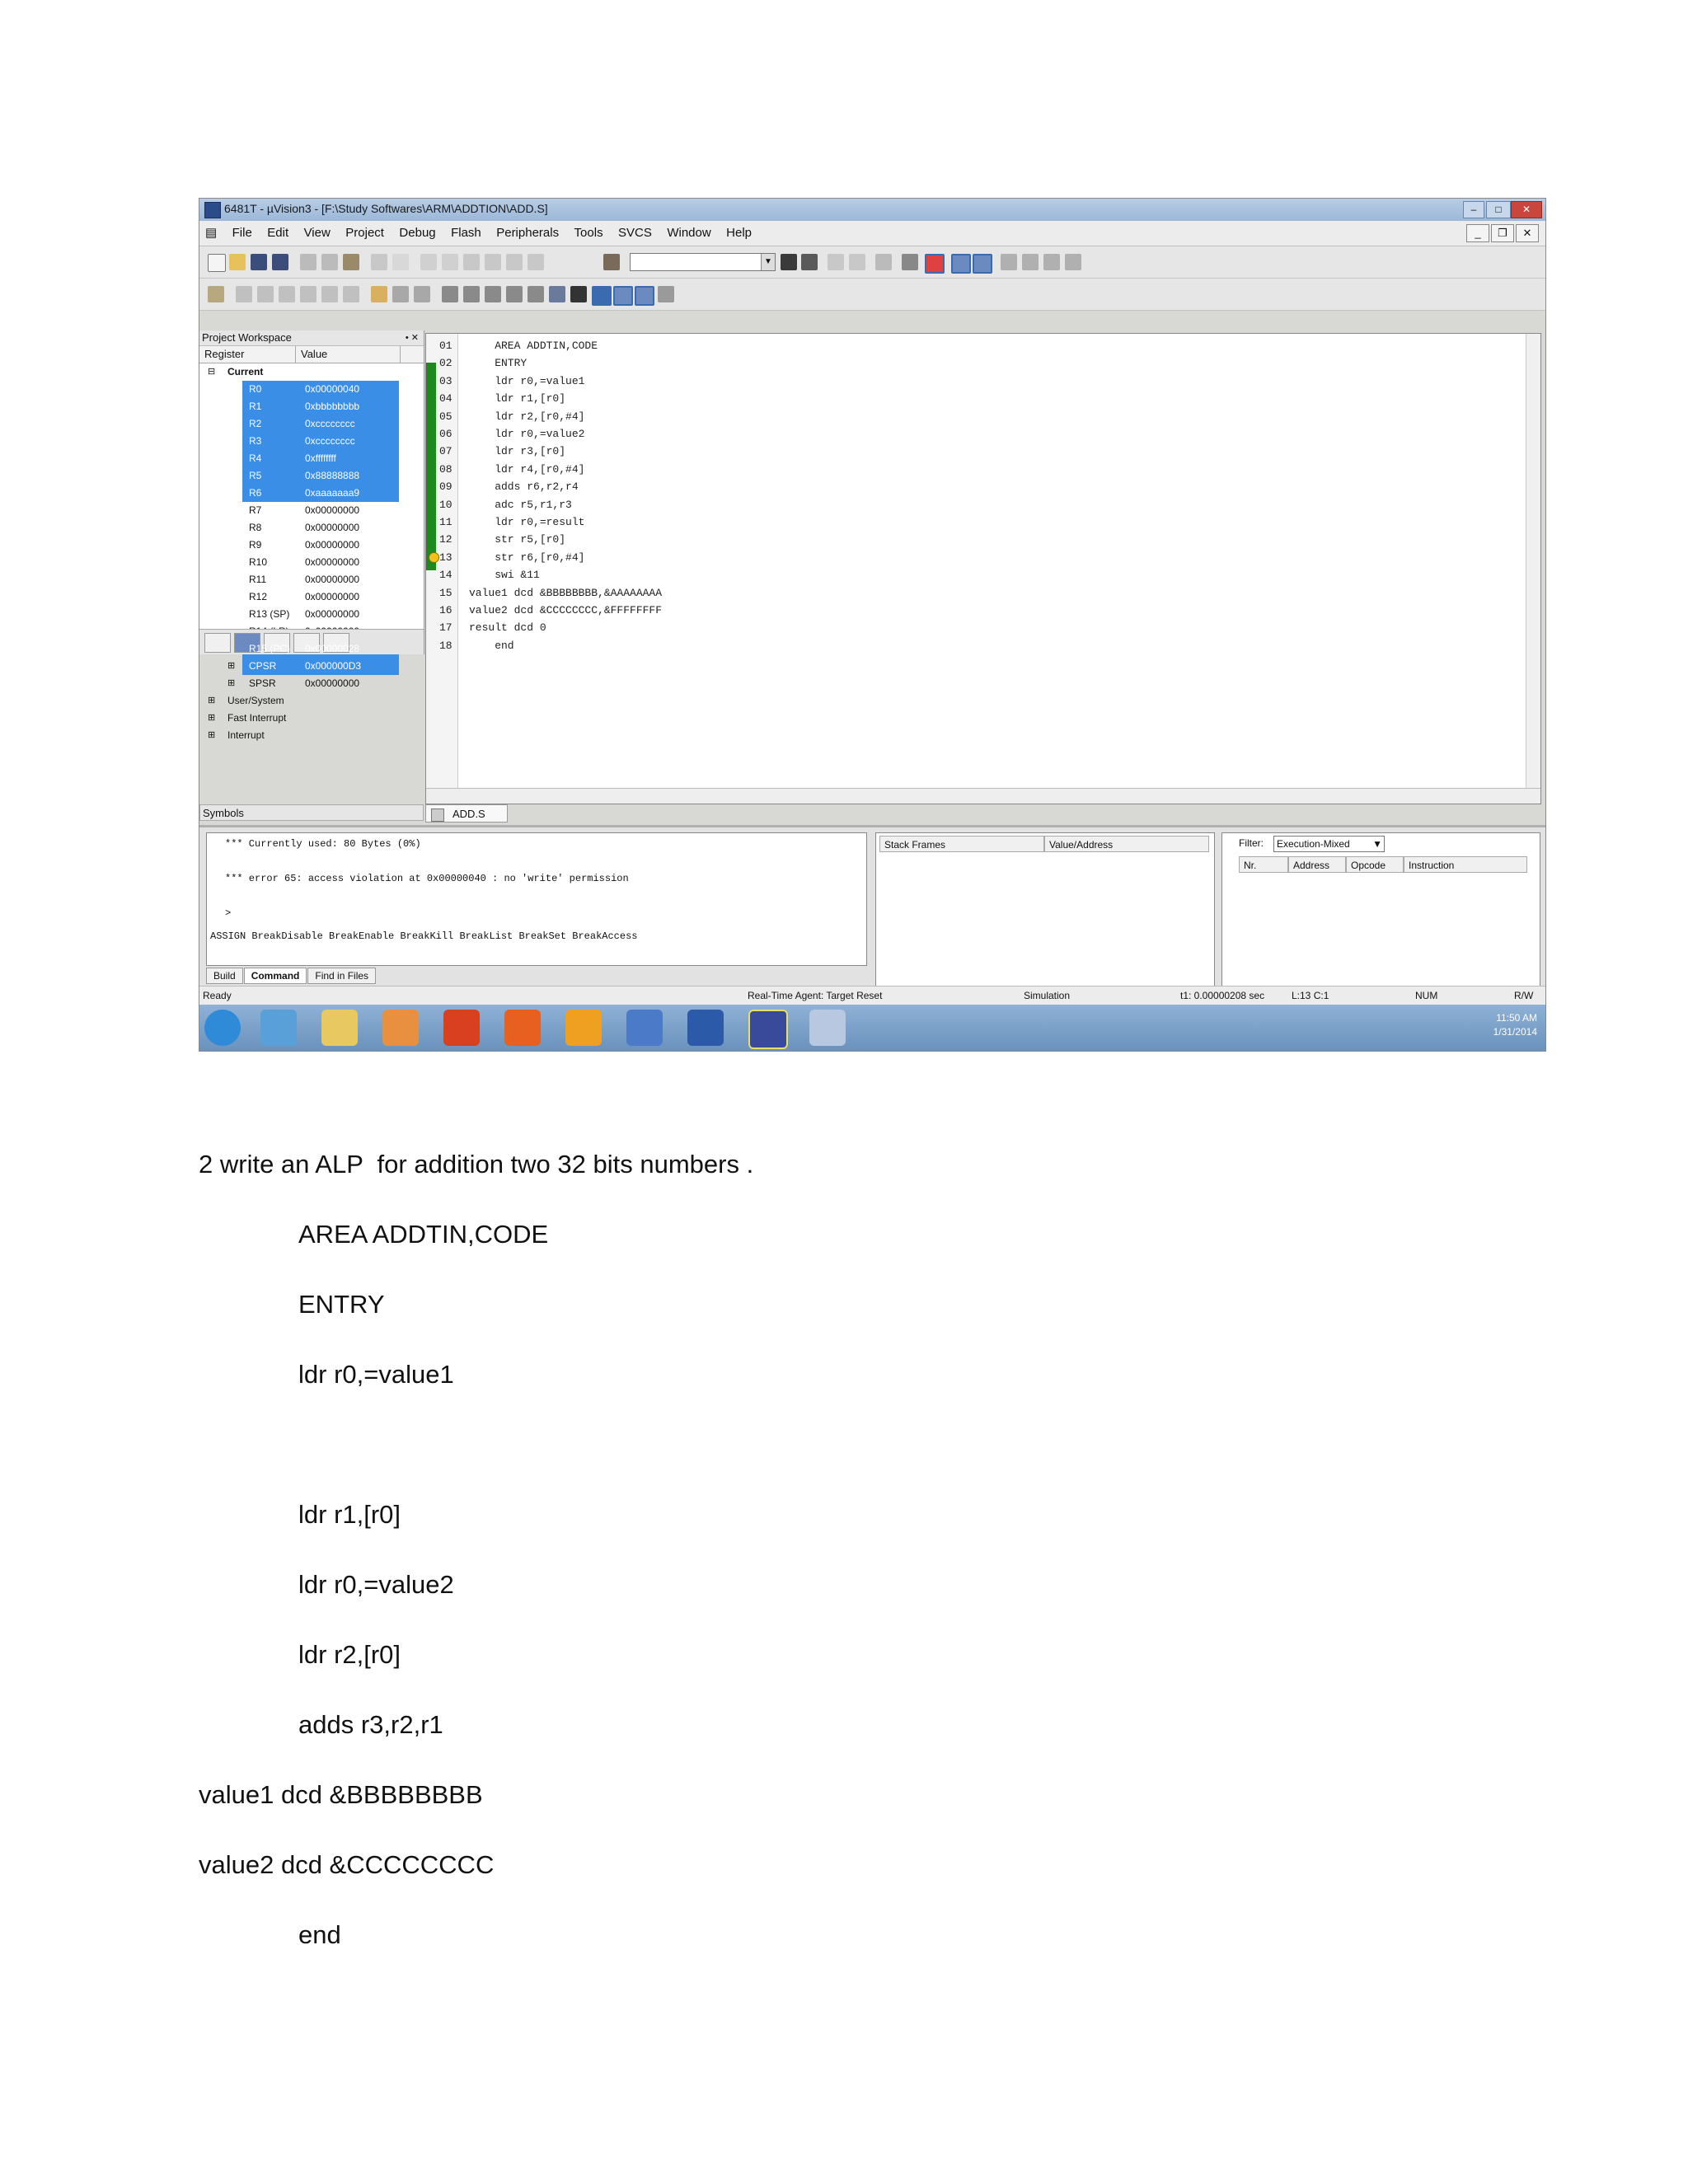 The width and height of the screenshot is (1688, 2184). I want to click on stack-frames-header: Stack Frames, so click(961, 844).